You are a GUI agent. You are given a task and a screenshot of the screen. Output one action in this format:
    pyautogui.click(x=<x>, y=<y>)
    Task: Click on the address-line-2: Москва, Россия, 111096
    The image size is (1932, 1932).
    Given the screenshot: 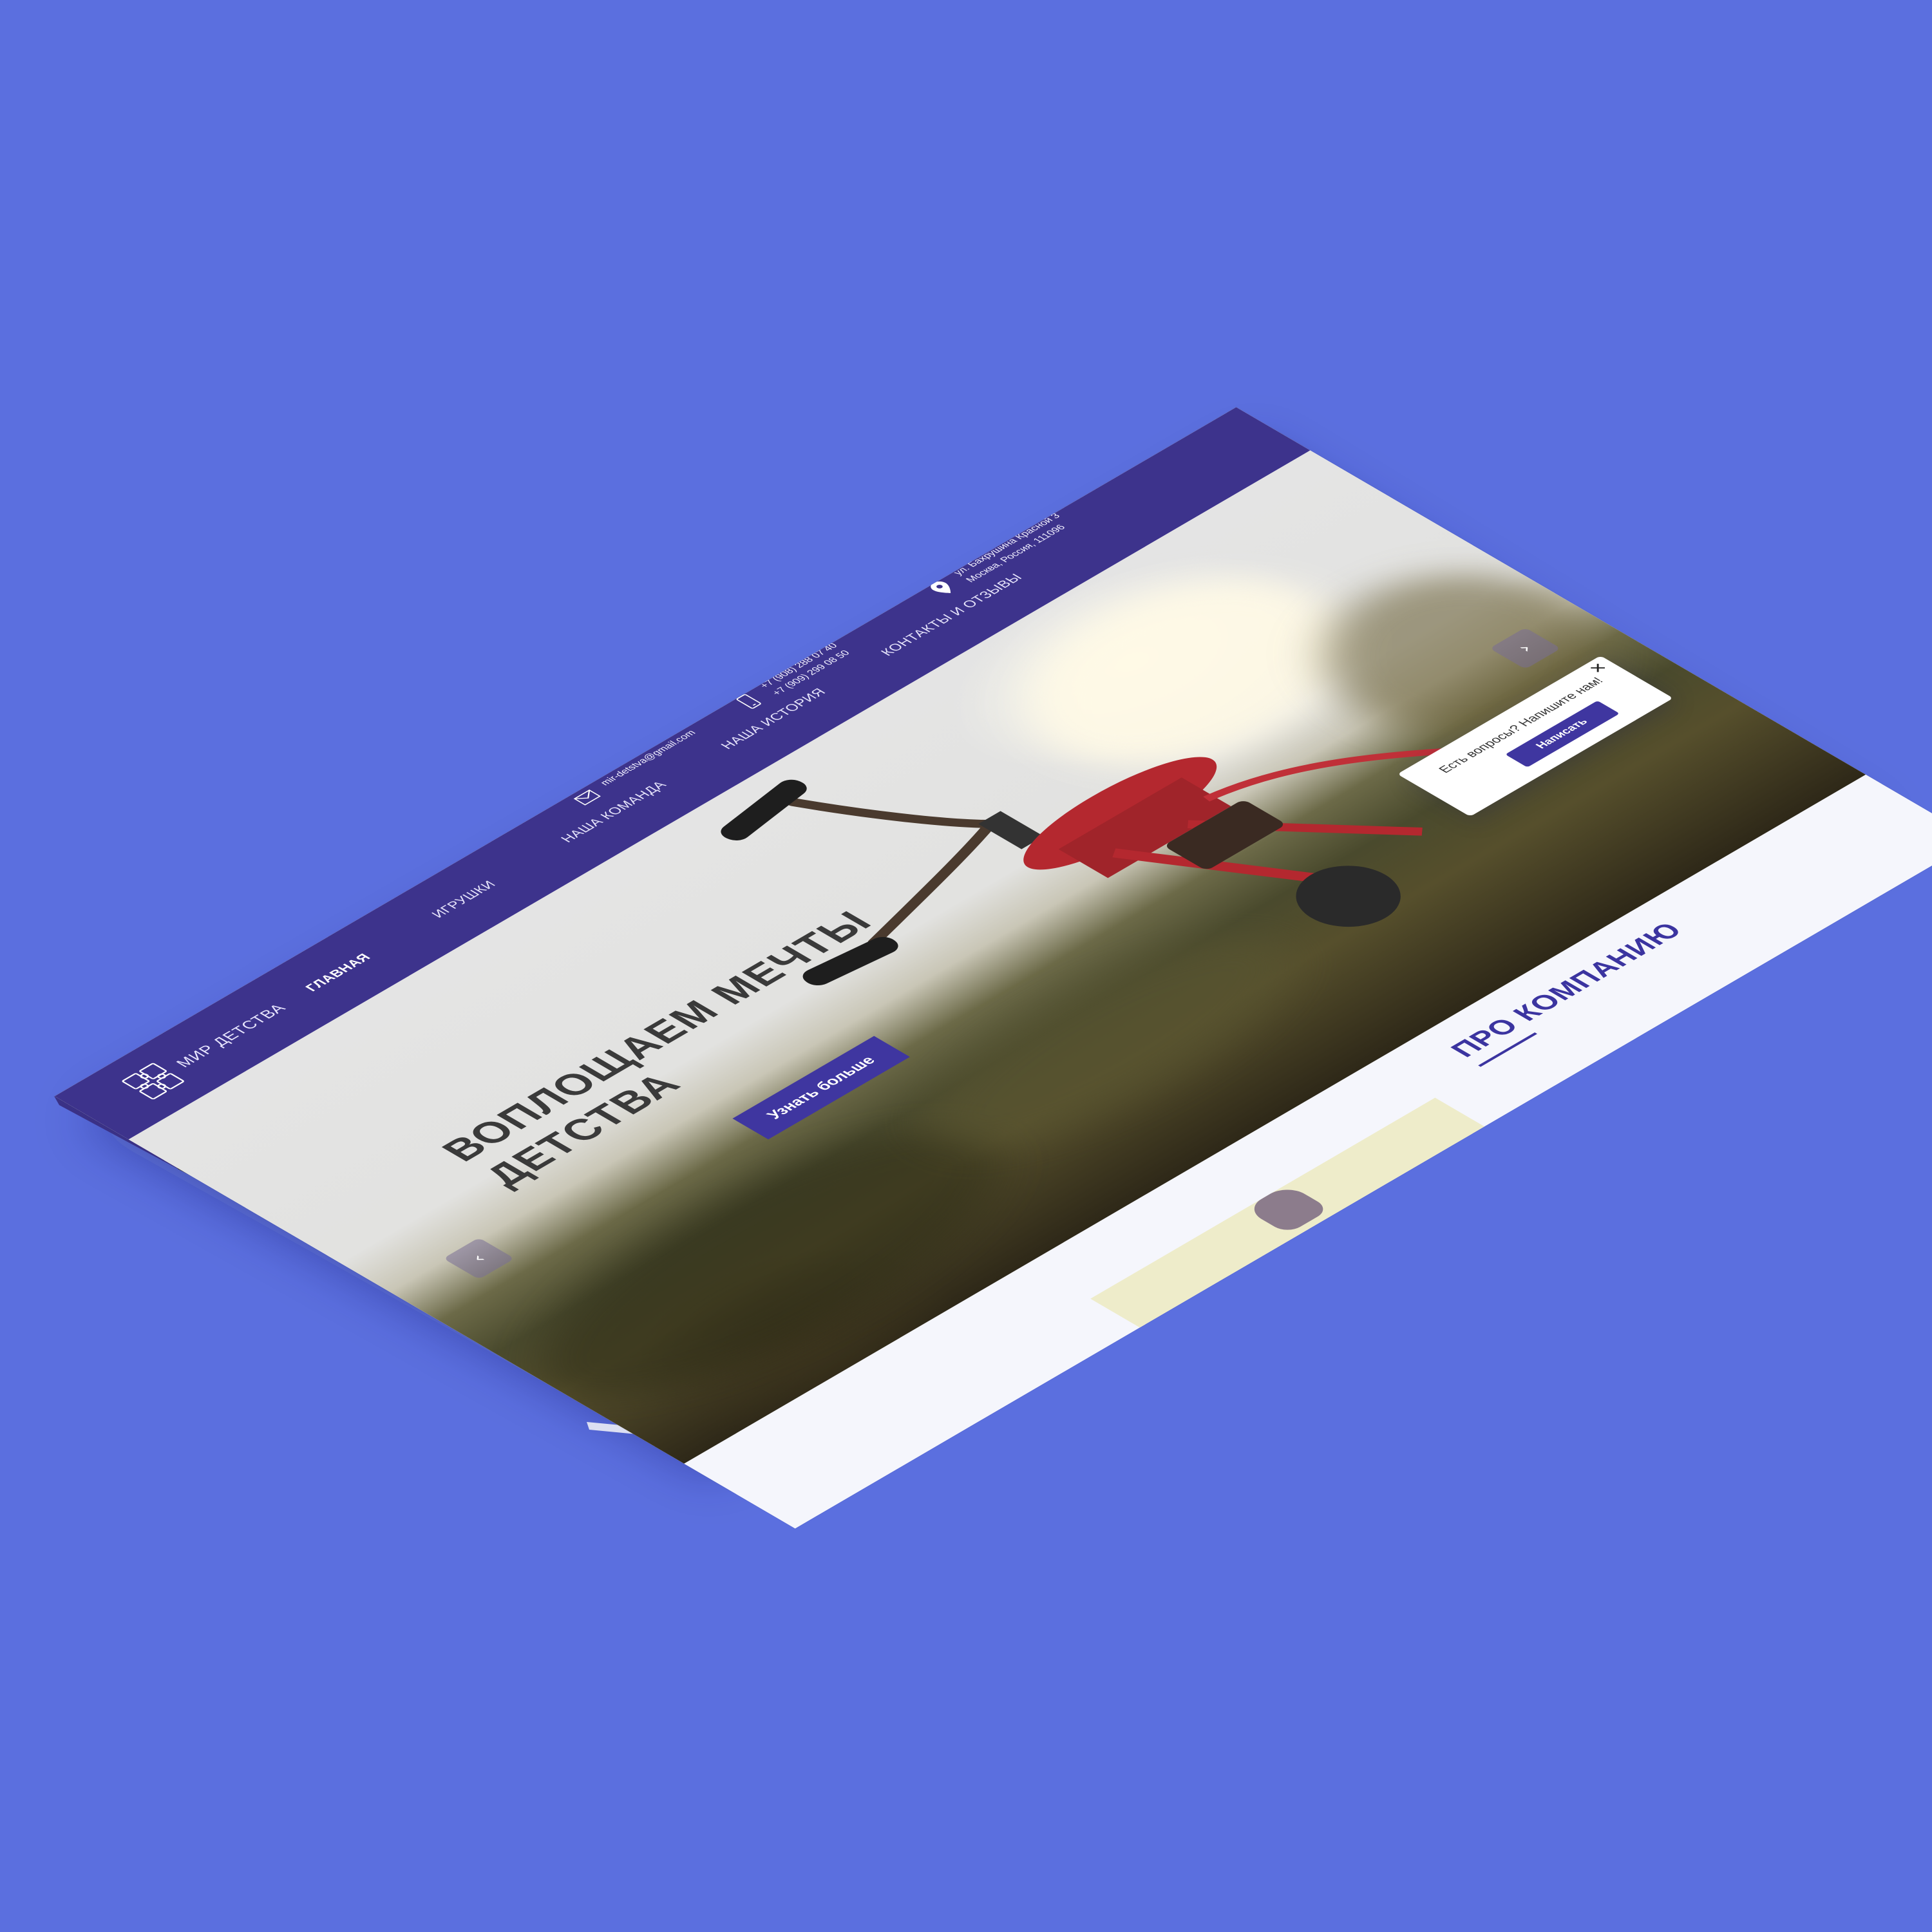 What is the action you would take?
    pyautogui.click(x=1015, y=553)
    